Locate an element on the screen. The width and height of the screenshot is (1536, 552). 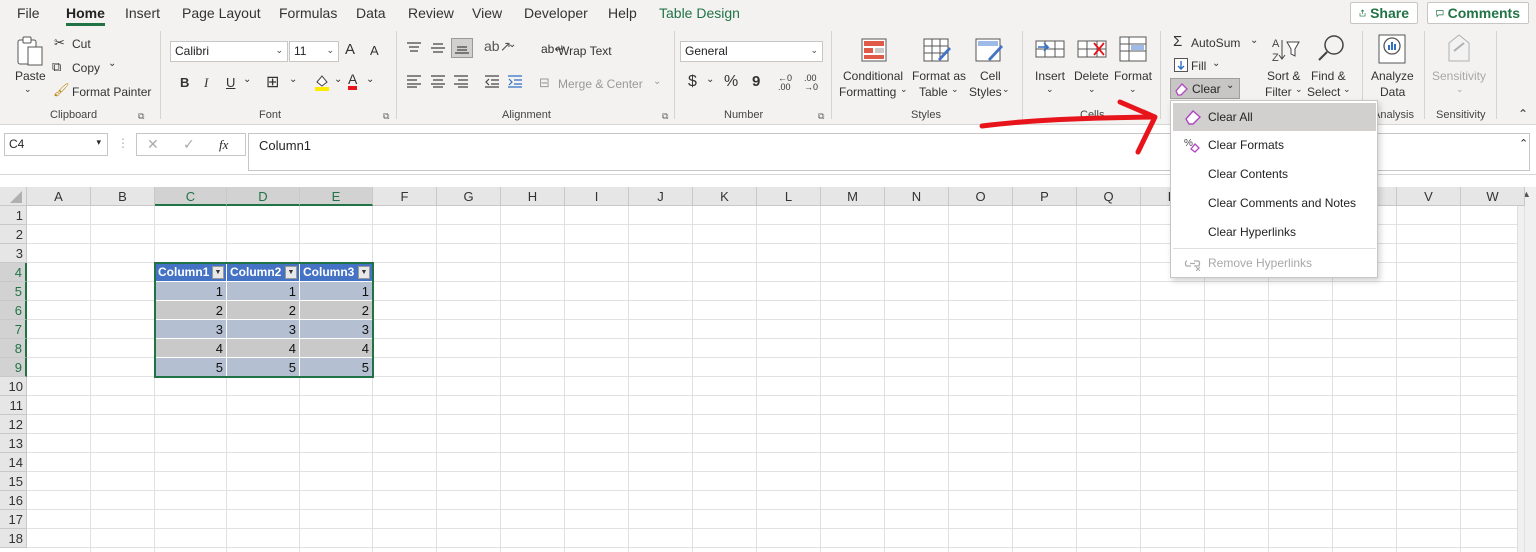
paste-icon is located at coordinates (30, 52).